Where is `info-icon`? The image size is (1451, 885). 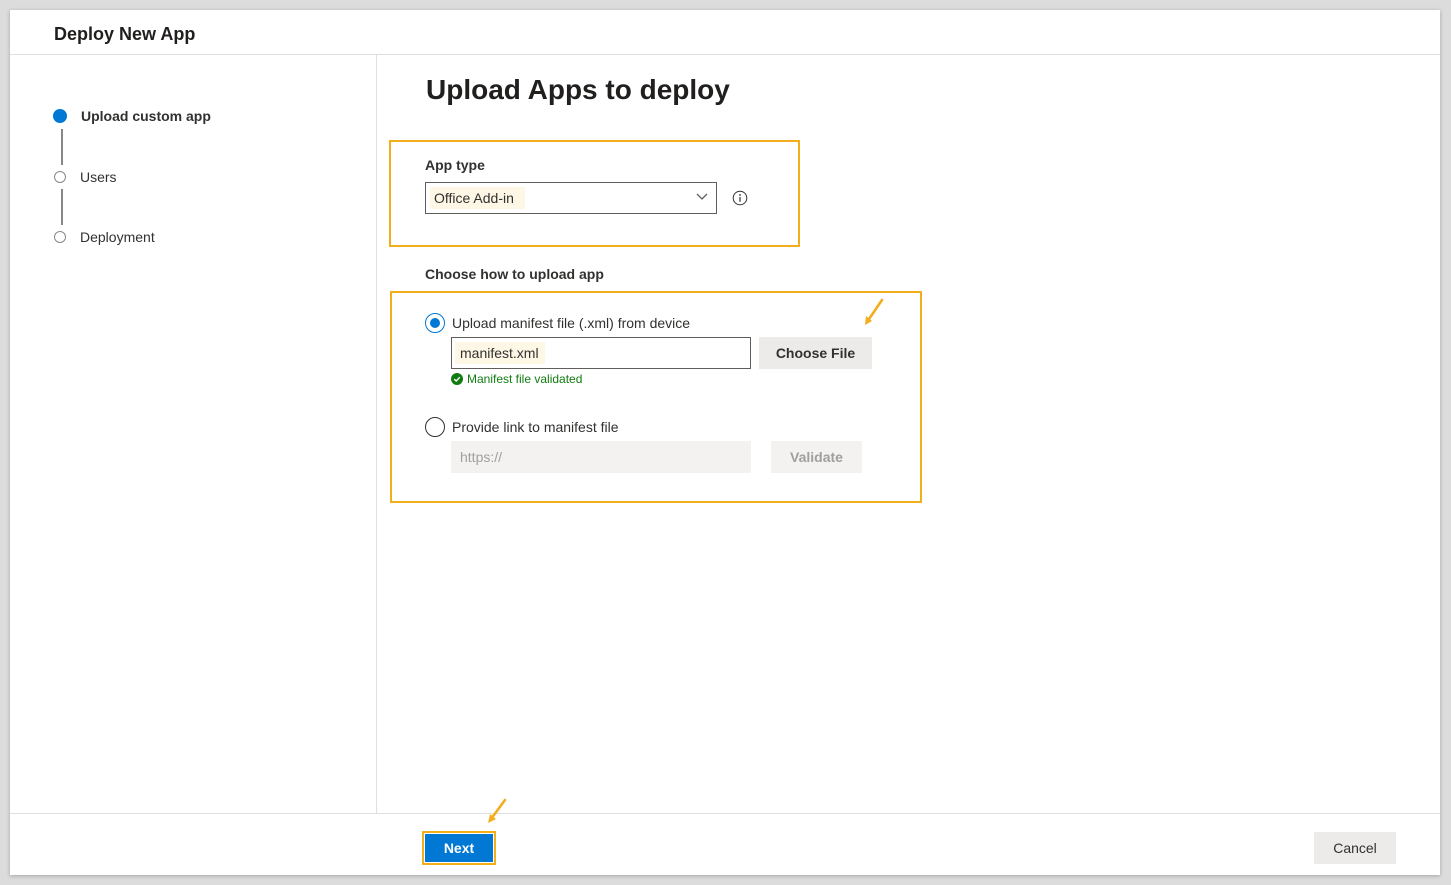
info-icon is located at coordinates (740, 198).